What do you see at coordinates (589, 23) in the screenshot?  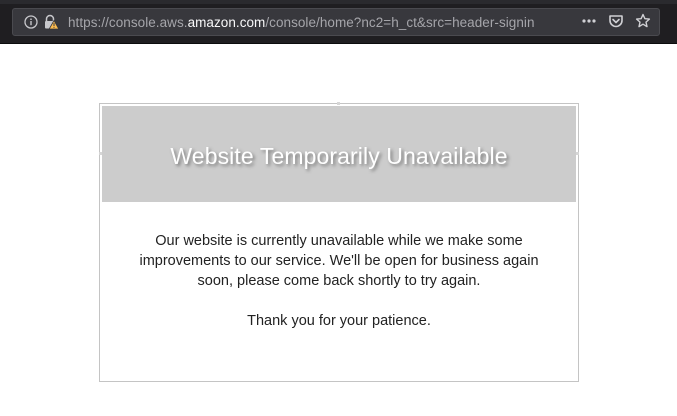 I see `more-actions-icon` at bounding box center [589, 23].